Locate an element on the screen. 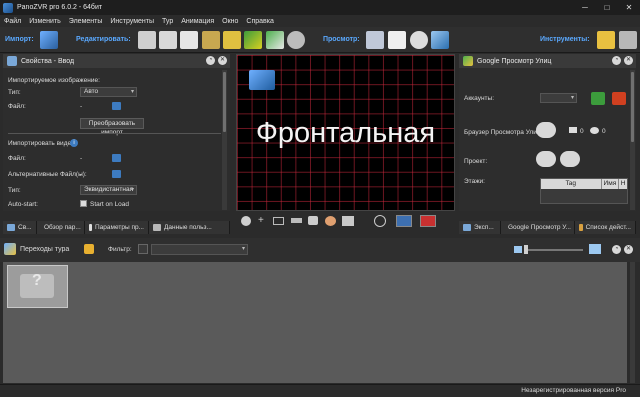  preview-icon is located at coordinates (419, 40).